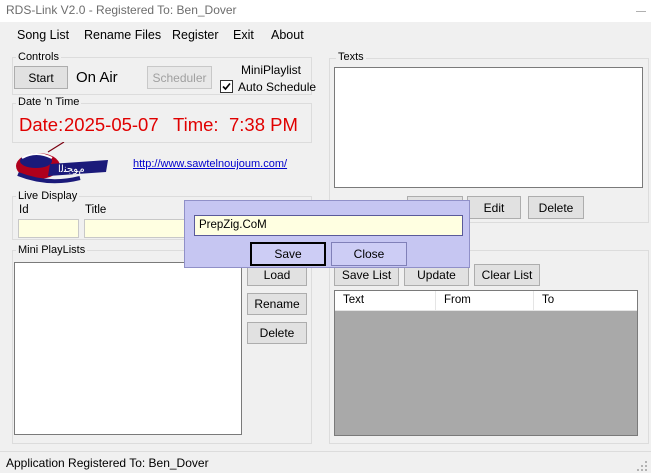  What do you see at coordinates (325, 11) in the screenshot?
I see `title-bar: RDS-Link V2.0 - Registered To: Ben_Dover` at bounding box center [325, 11].